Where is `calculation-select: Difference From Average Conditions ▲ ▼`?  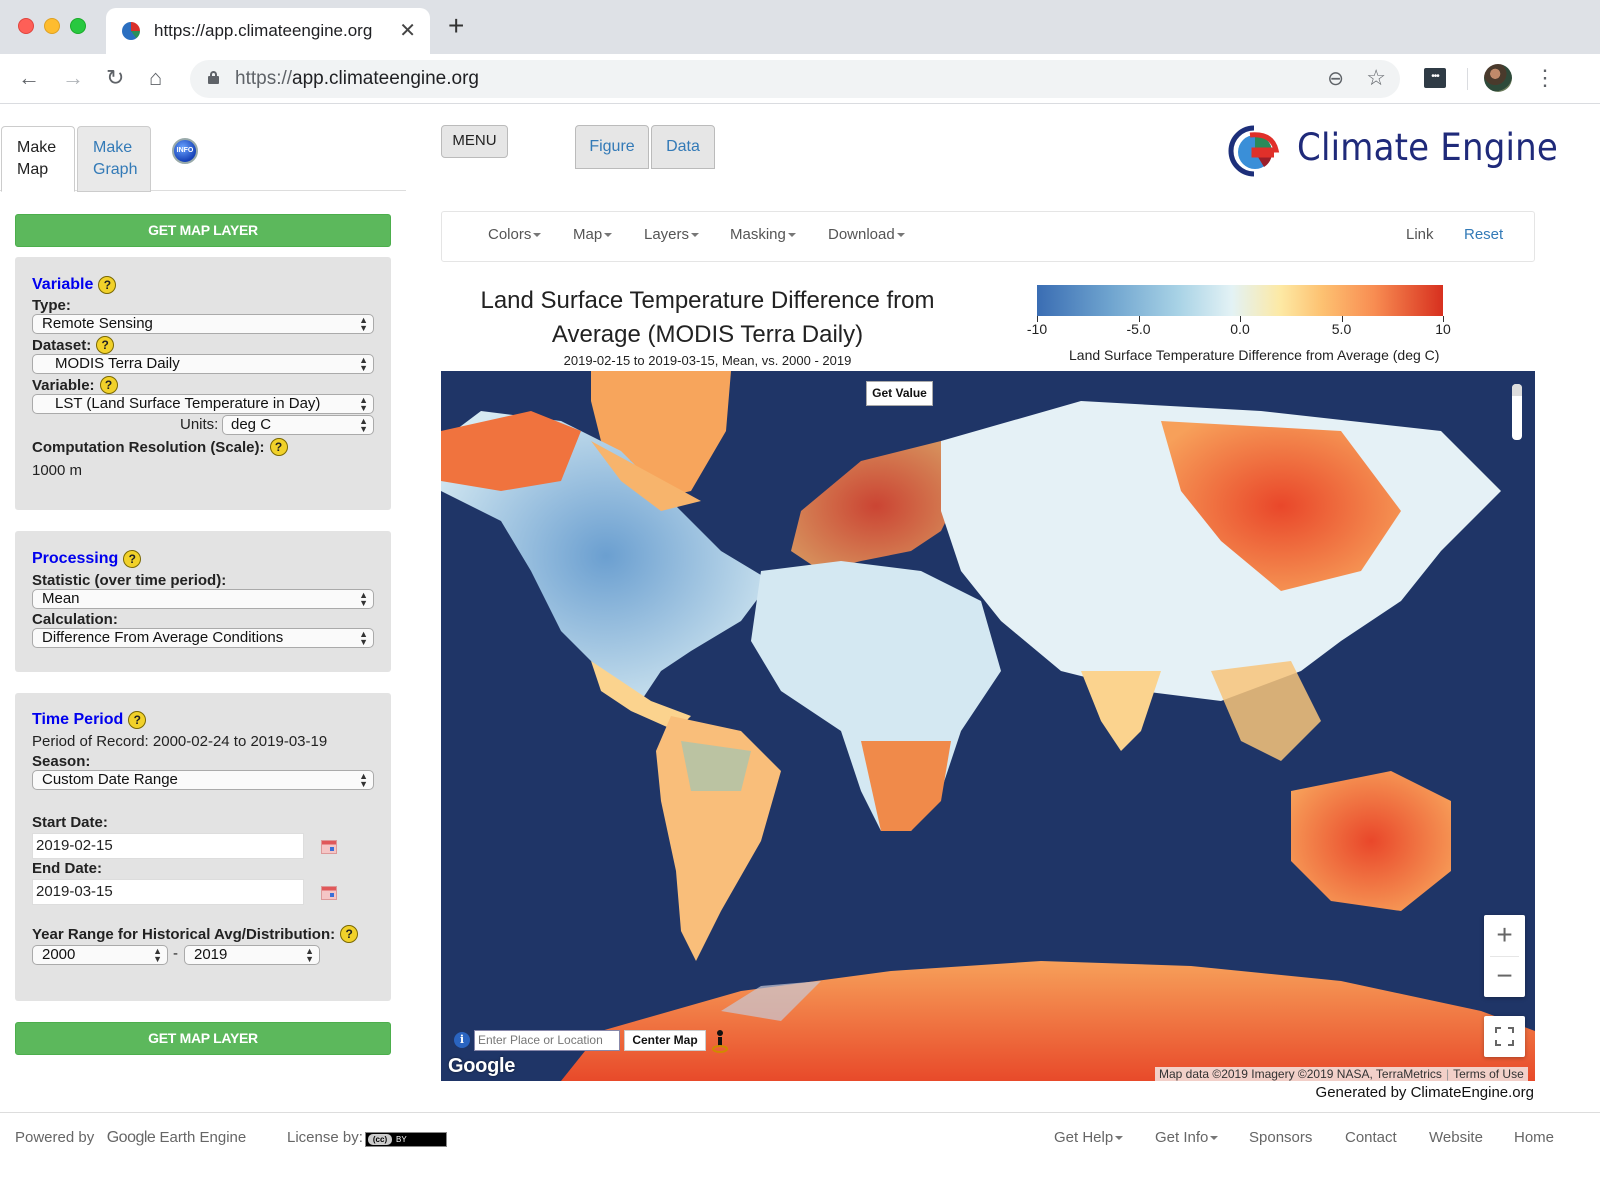
calculation-select: Difference From Average Conditions ▲ ▼ is located at coordinates (203, 638).